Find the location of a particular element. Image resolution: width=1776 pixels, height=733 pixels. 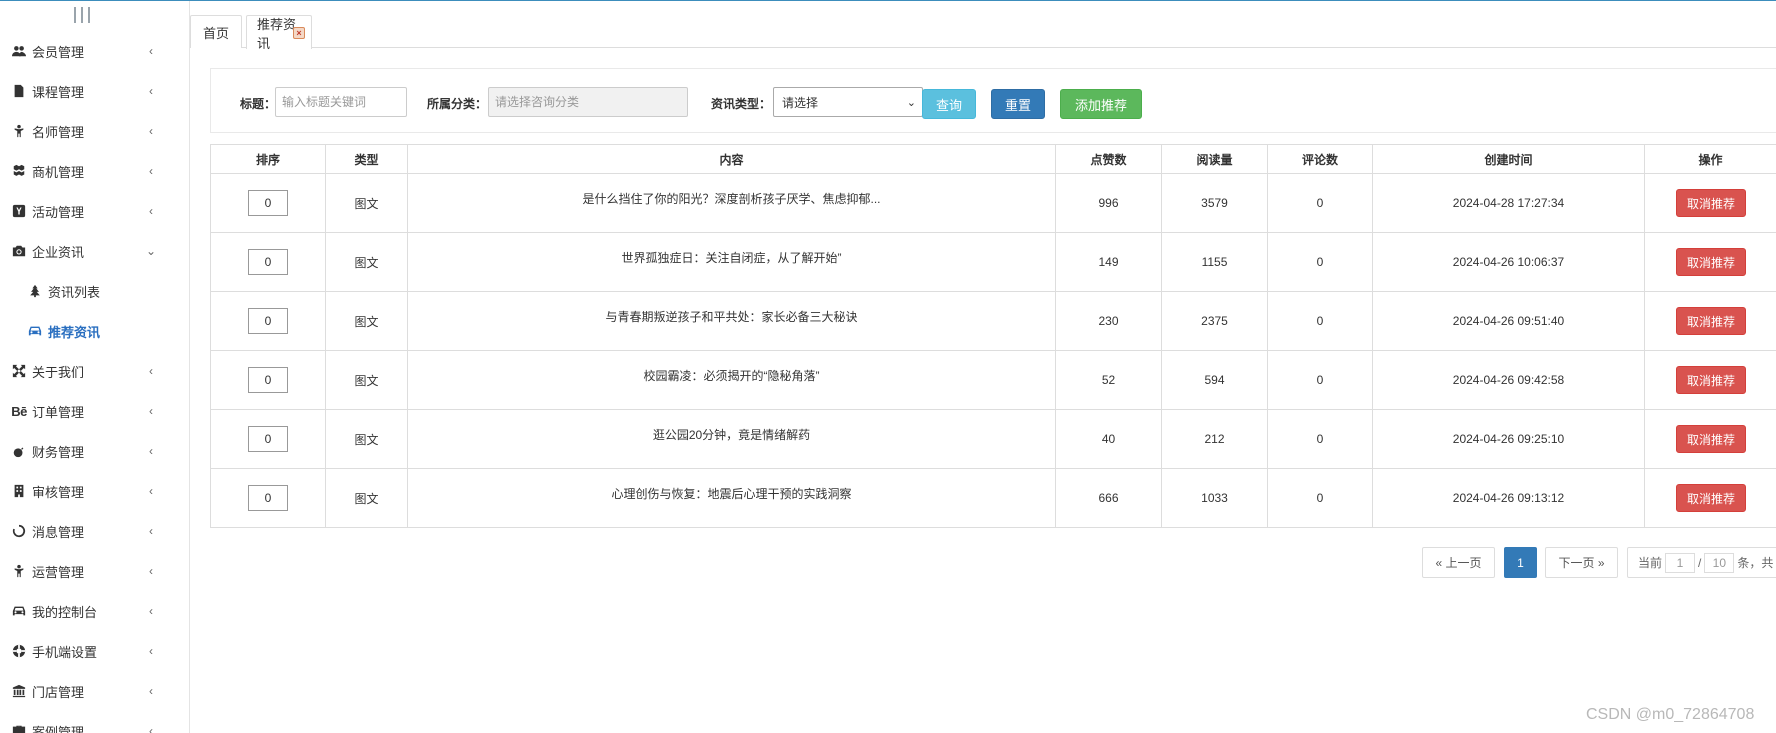

sidebar-item-activities: 活动管理 ‹ is located at coordinates (94, 211).